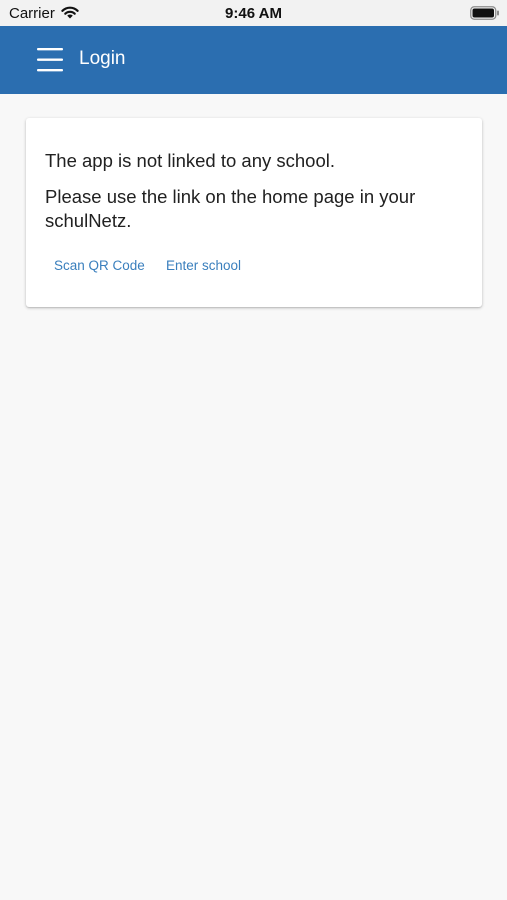 This screenshot has height=900, width=507. Describe the element at coordinates (102, 58) in the screenshot. I see `page-title: Login` at that location.